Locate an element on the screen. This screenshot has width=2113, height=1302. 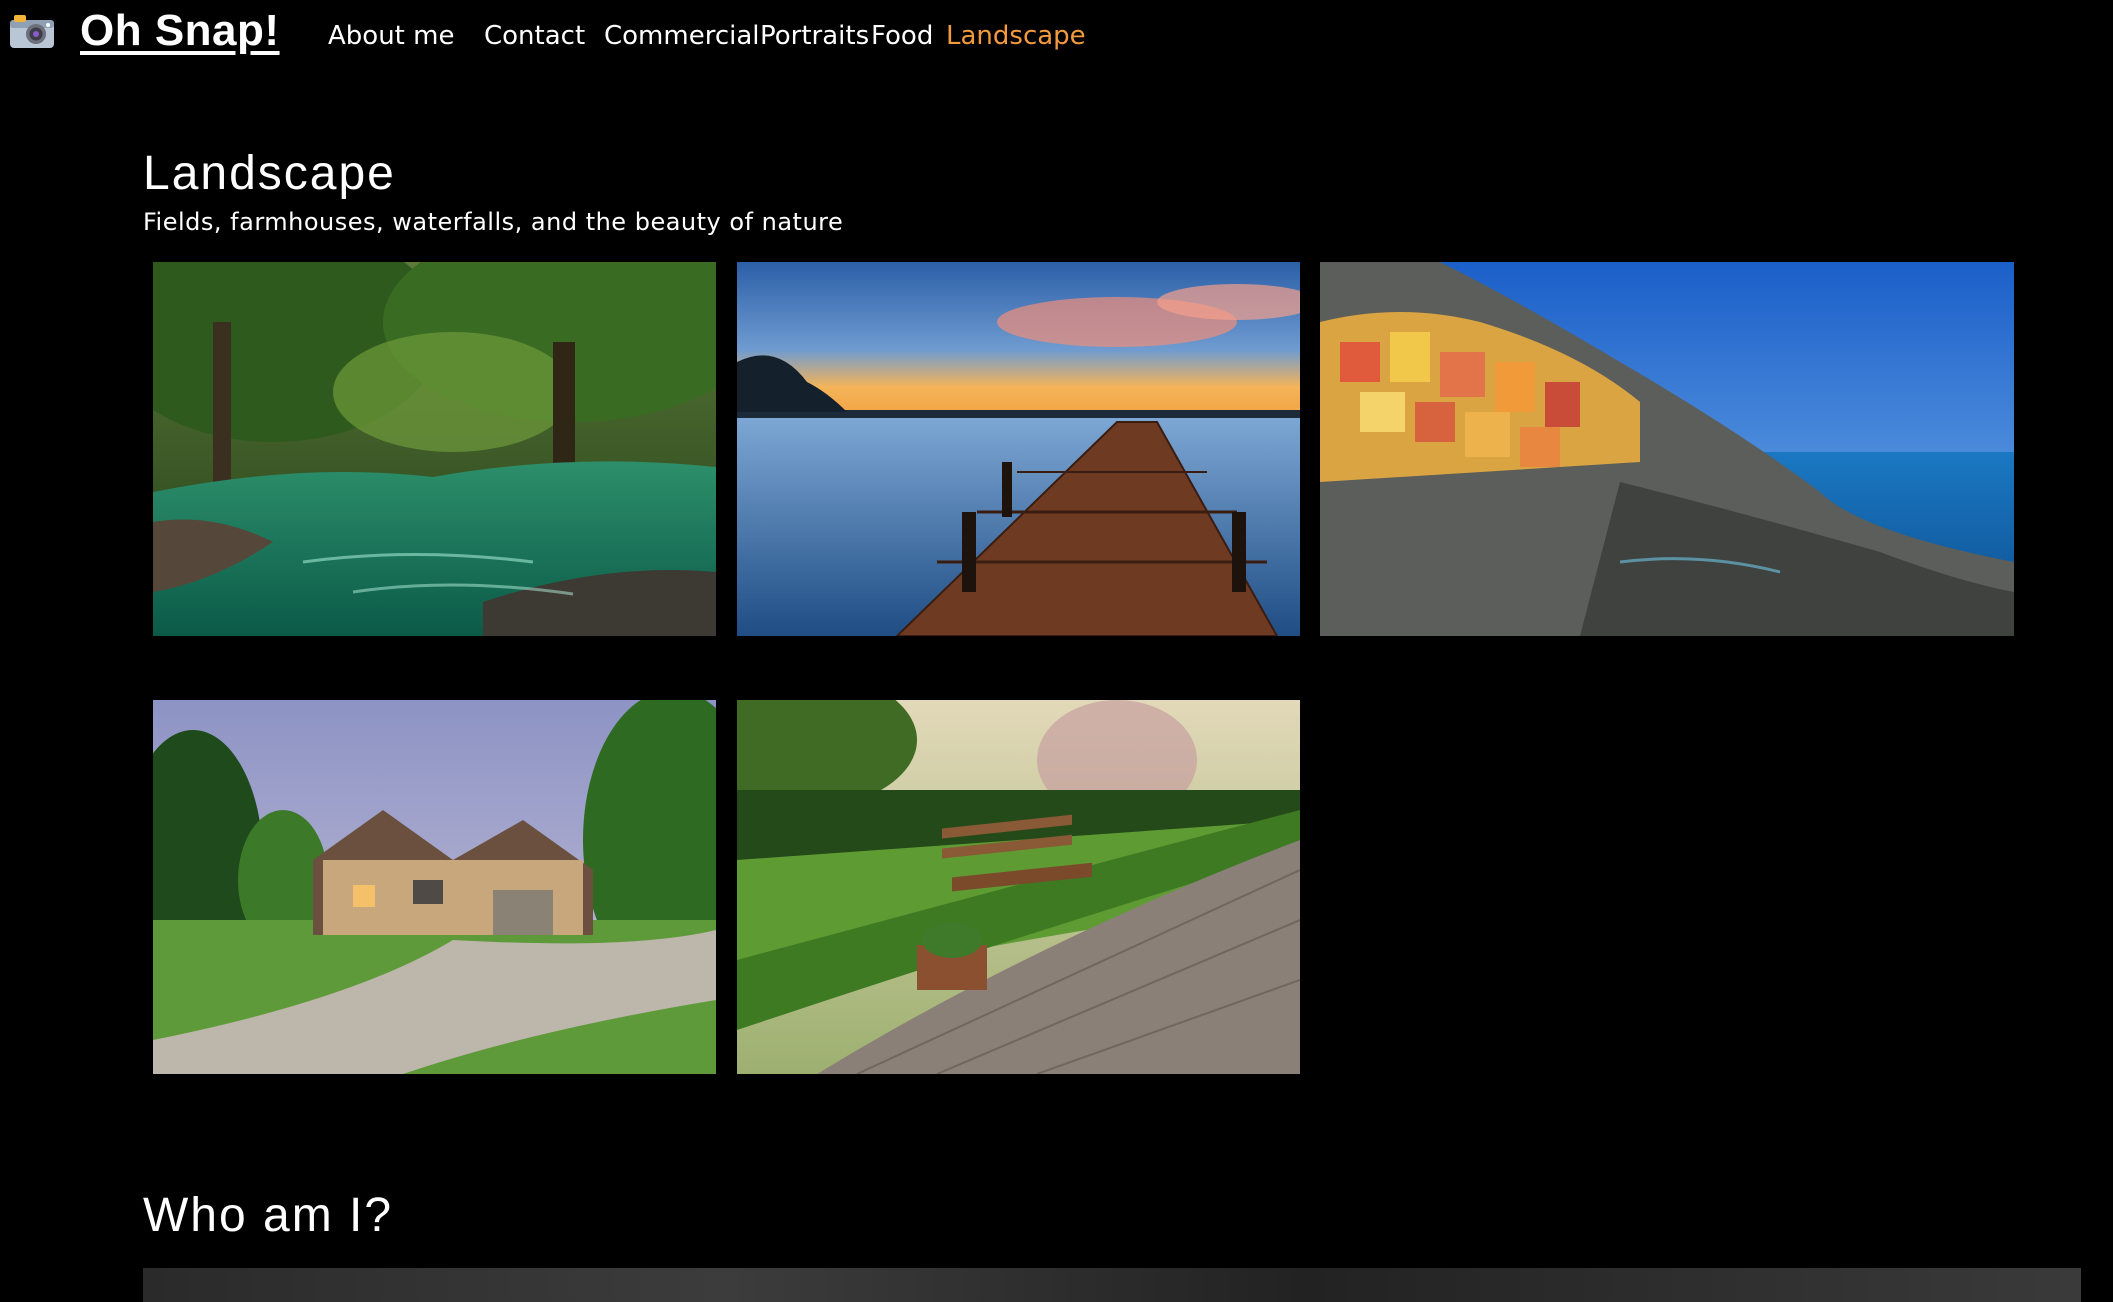
gallery-photo-coastal-village is located at coordinates (1667, 449).